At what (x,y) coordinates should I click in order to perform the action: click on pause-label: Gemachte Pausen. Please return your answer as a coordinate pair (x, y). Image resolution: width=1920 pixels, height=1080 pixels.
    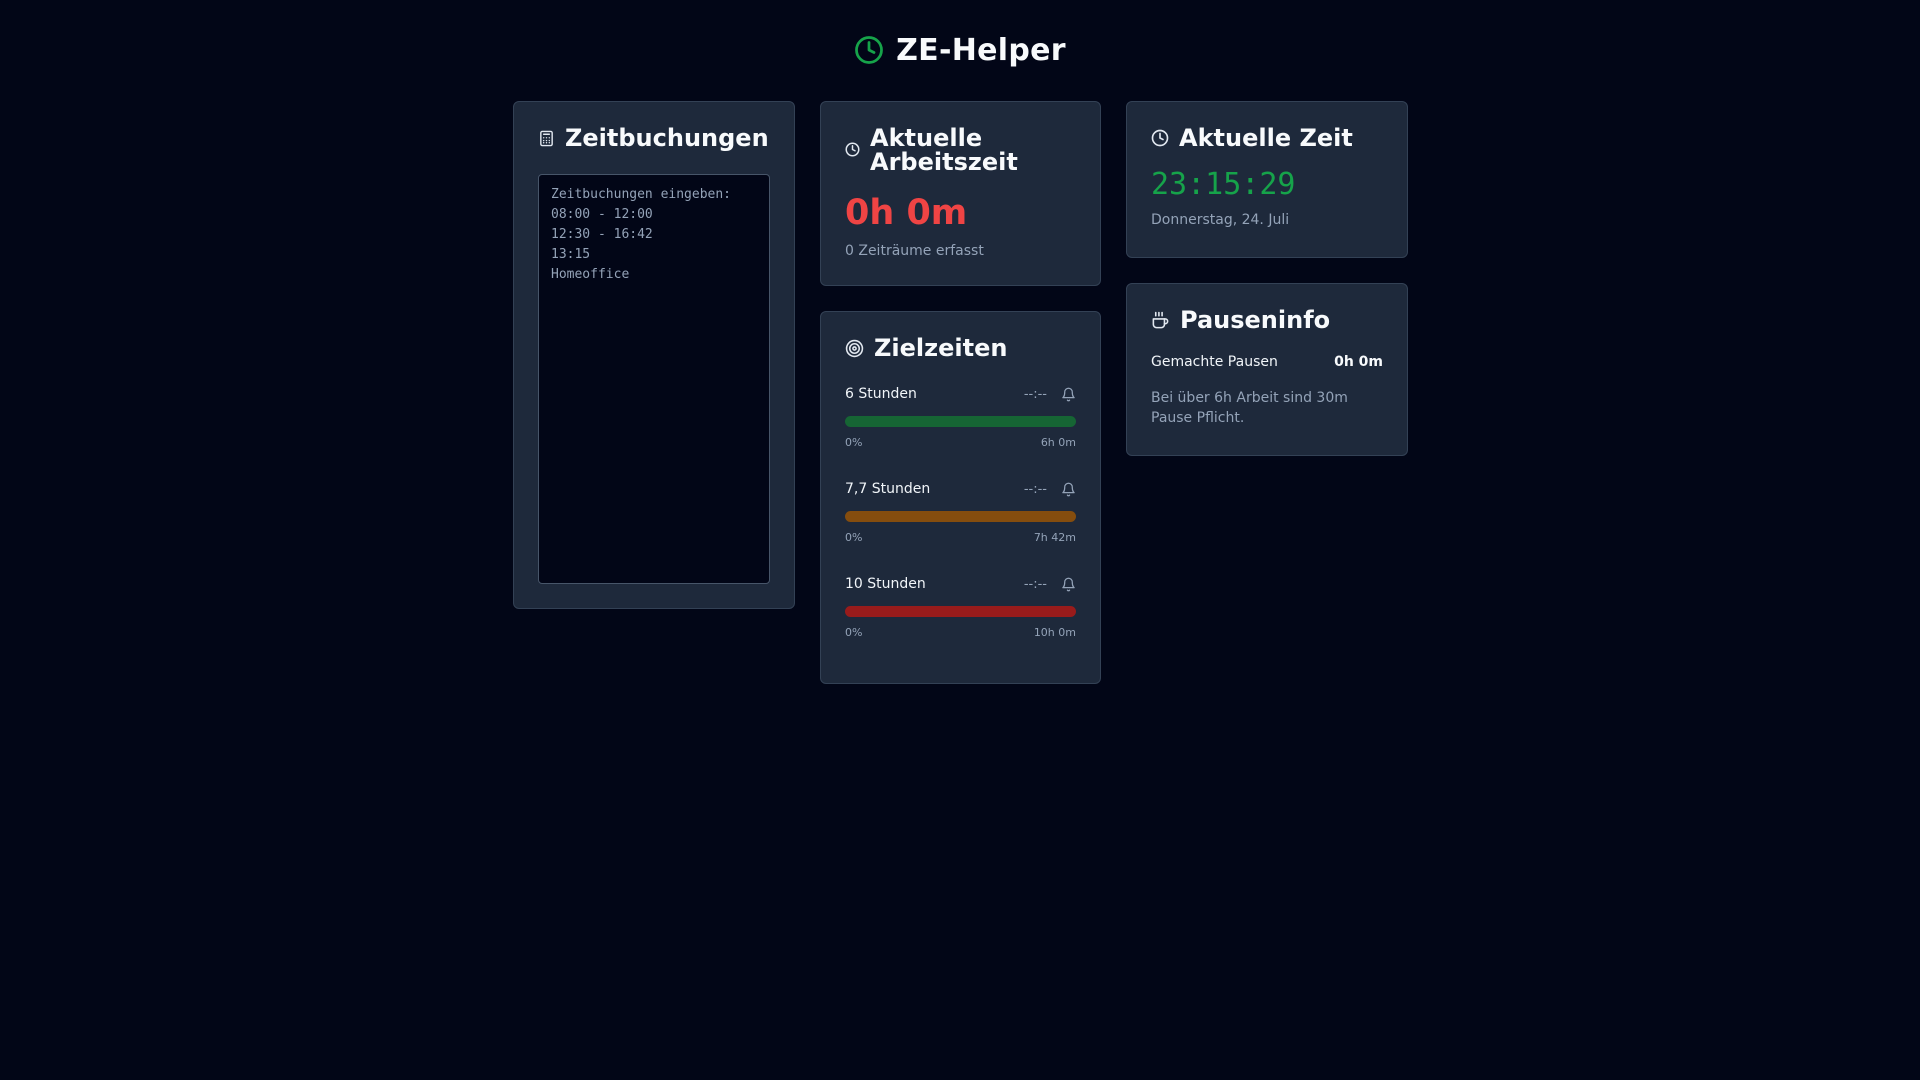
    Looking at the image, I should click on (1214, 362).